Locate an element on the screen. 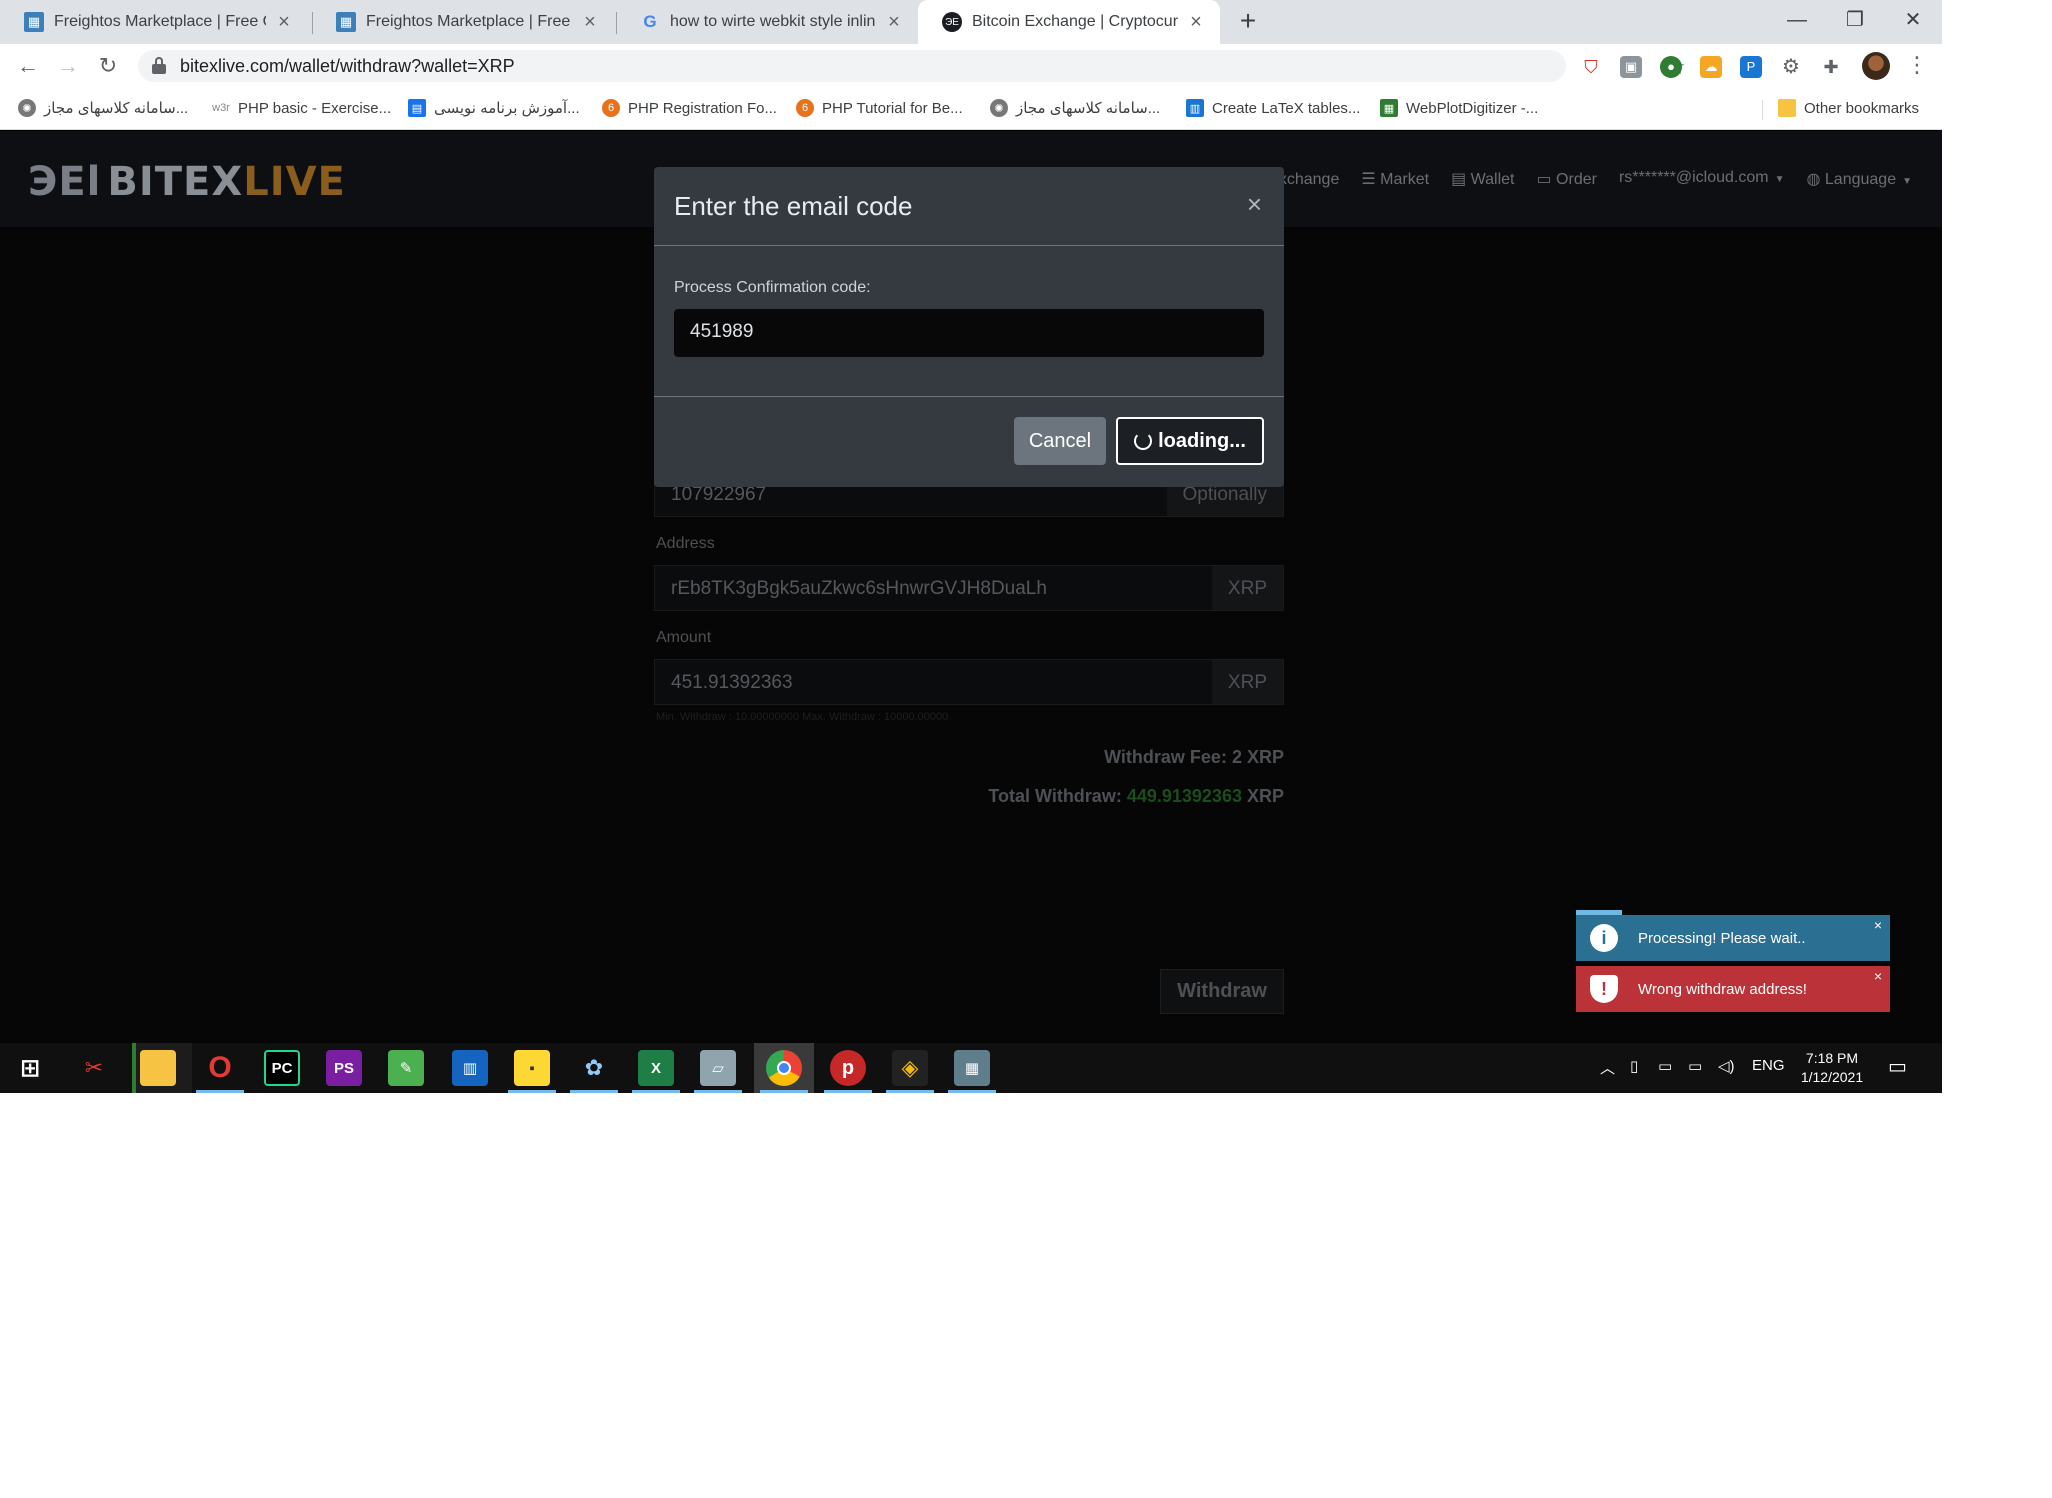 This screenshot has height=1498, width=2052. nav-order: ▭ Order is located at coordinates (1566, 179).